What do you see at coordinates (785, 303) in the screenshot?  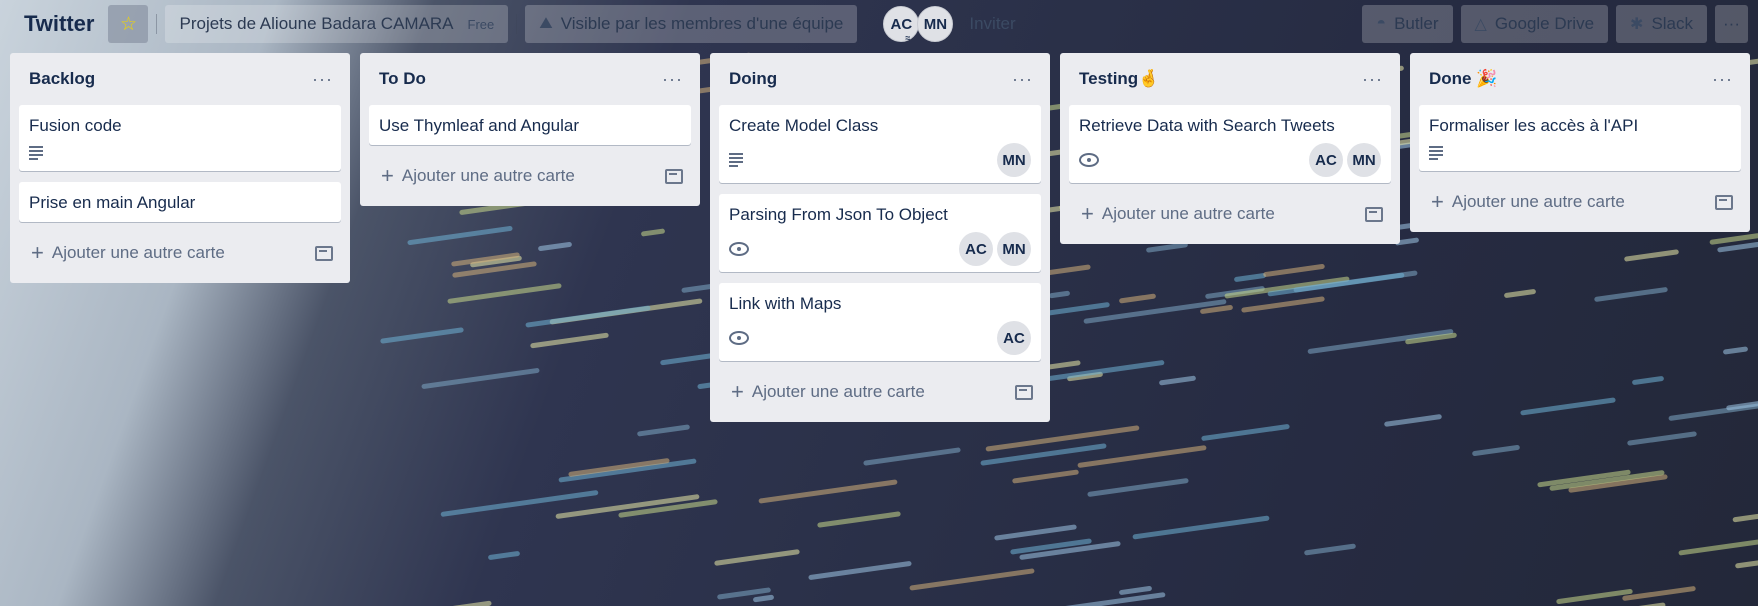 I see `card-title: Link with Maps` at bounding box center [785, 303].